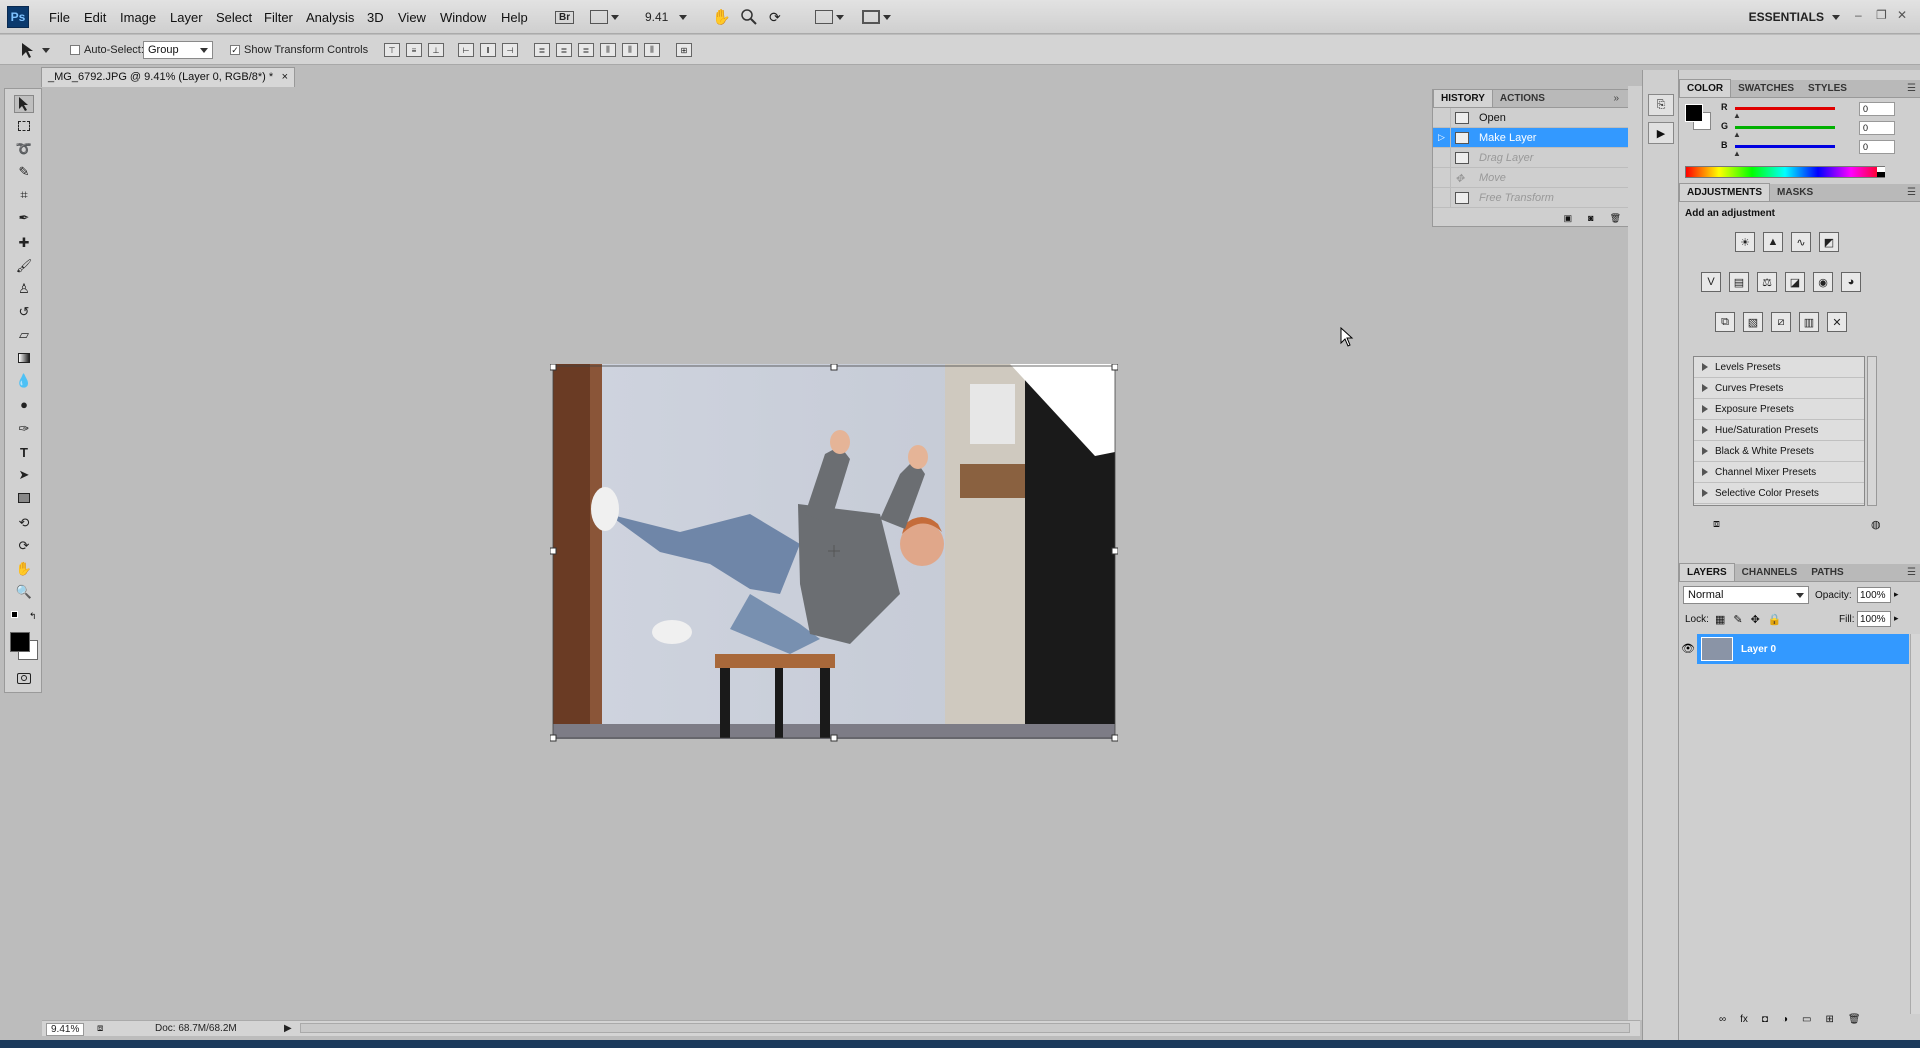 The width and height of the screenshot is (1920, 1048). I want to click on layer-visibility-eye-icon: 👁, so click(1688, 649).